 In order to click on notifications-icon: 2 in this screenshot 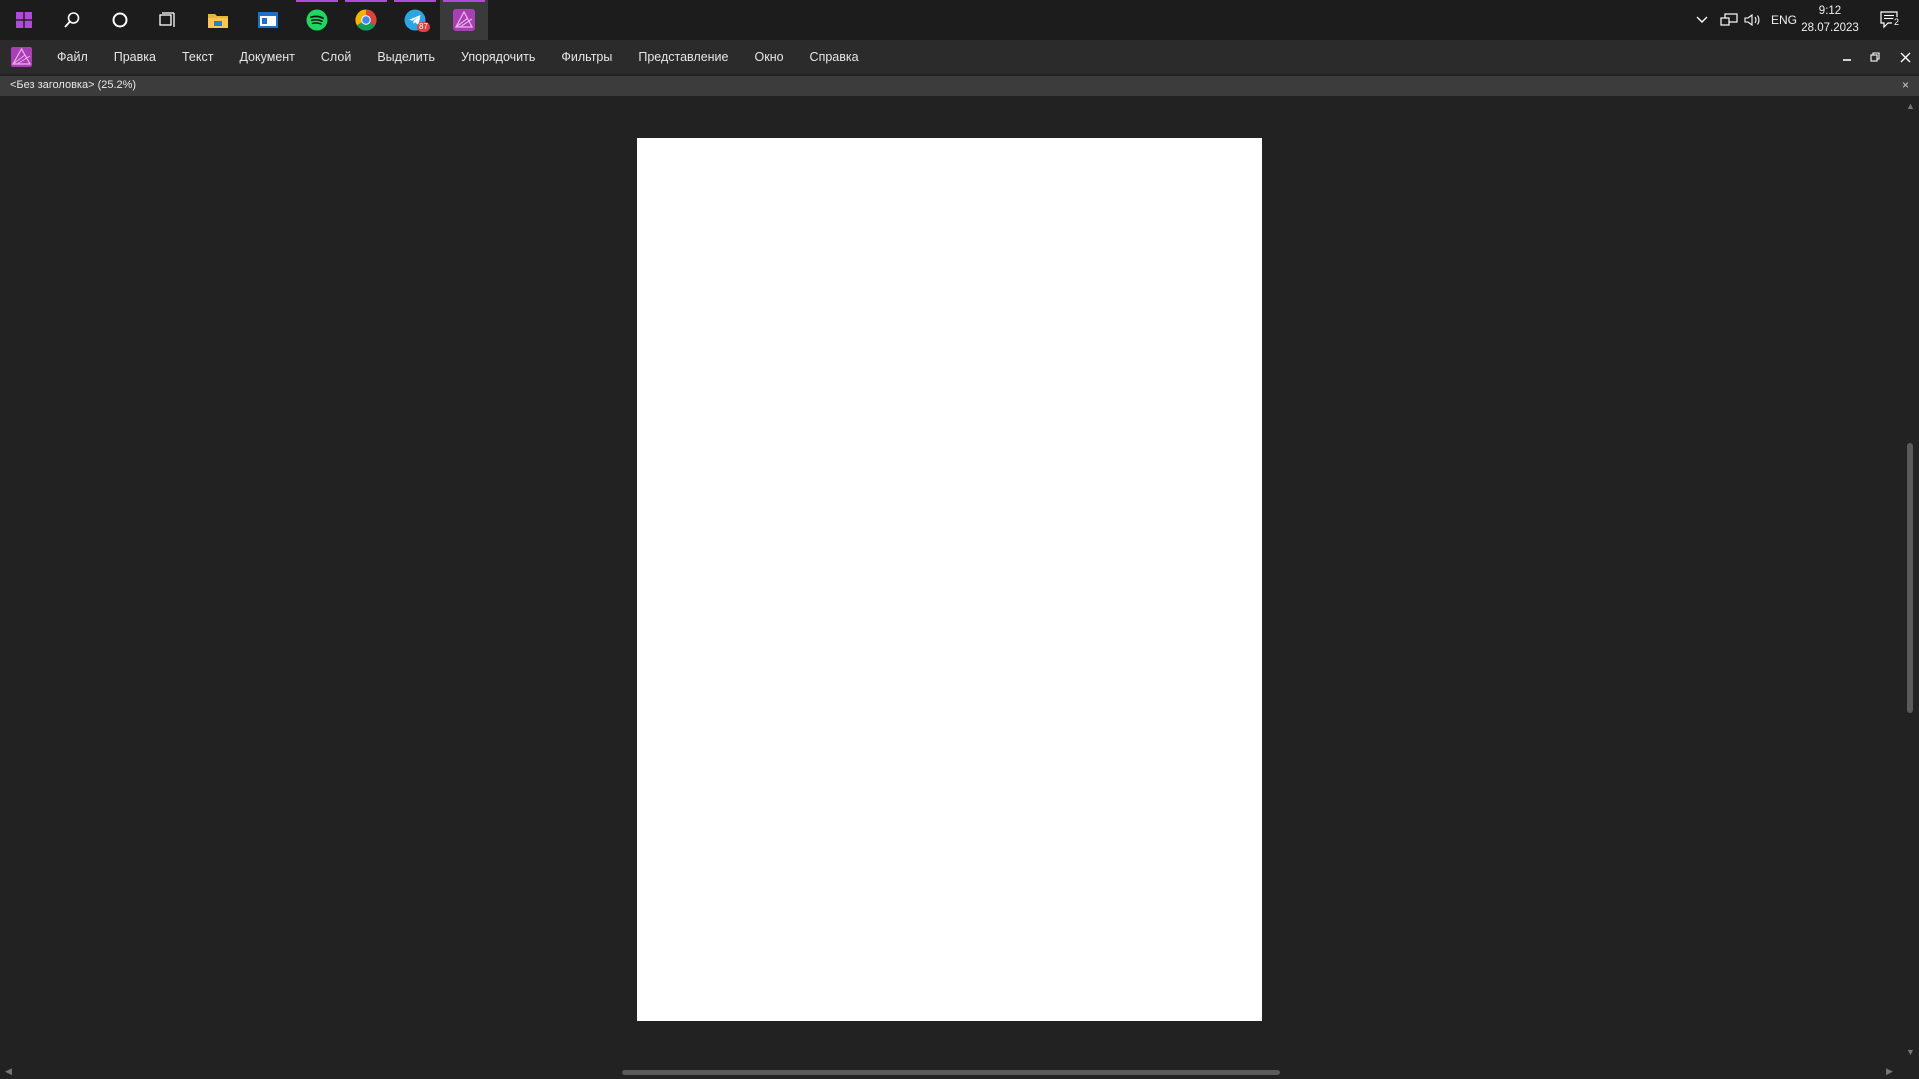, I will do `click(1891, 20)`.